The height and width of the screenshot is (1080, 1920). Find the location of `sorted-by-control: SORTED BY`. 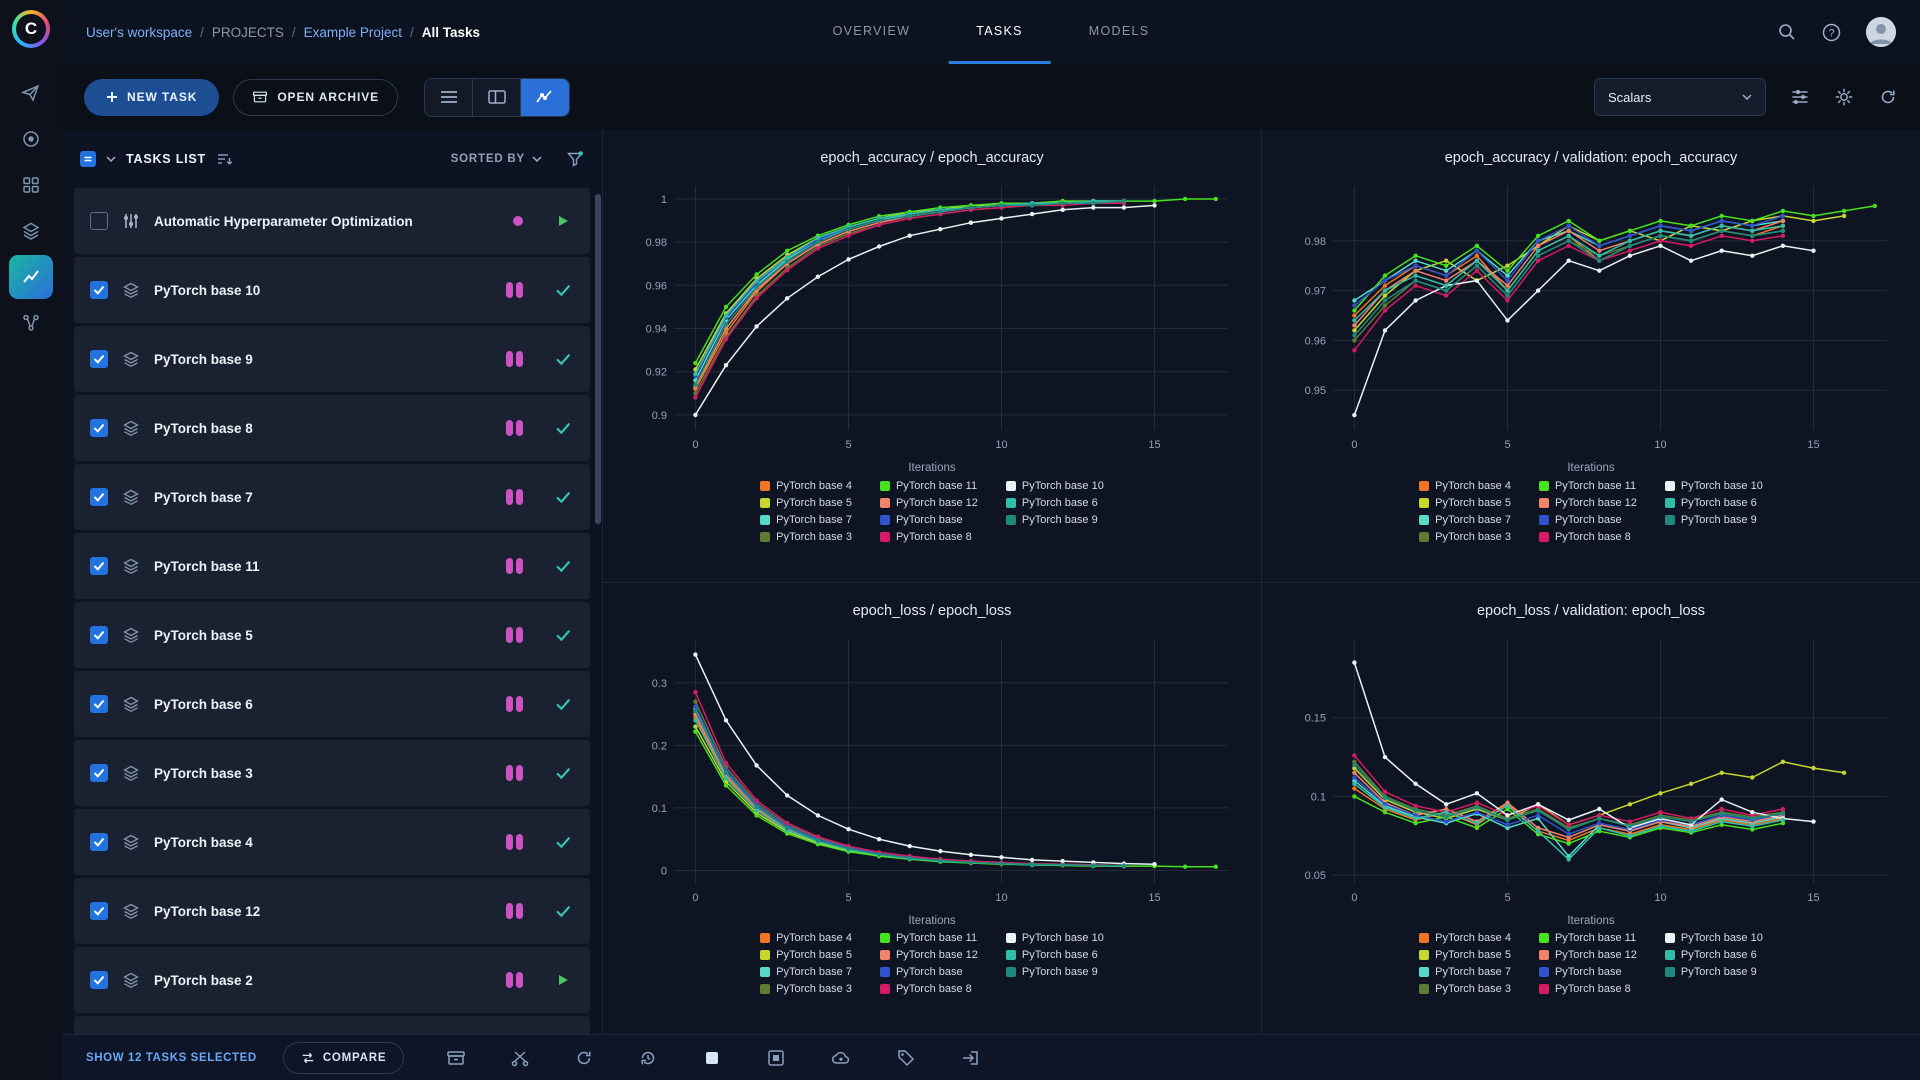

sorted-by-control: SORTED BY is located at coordinates (496, 159).